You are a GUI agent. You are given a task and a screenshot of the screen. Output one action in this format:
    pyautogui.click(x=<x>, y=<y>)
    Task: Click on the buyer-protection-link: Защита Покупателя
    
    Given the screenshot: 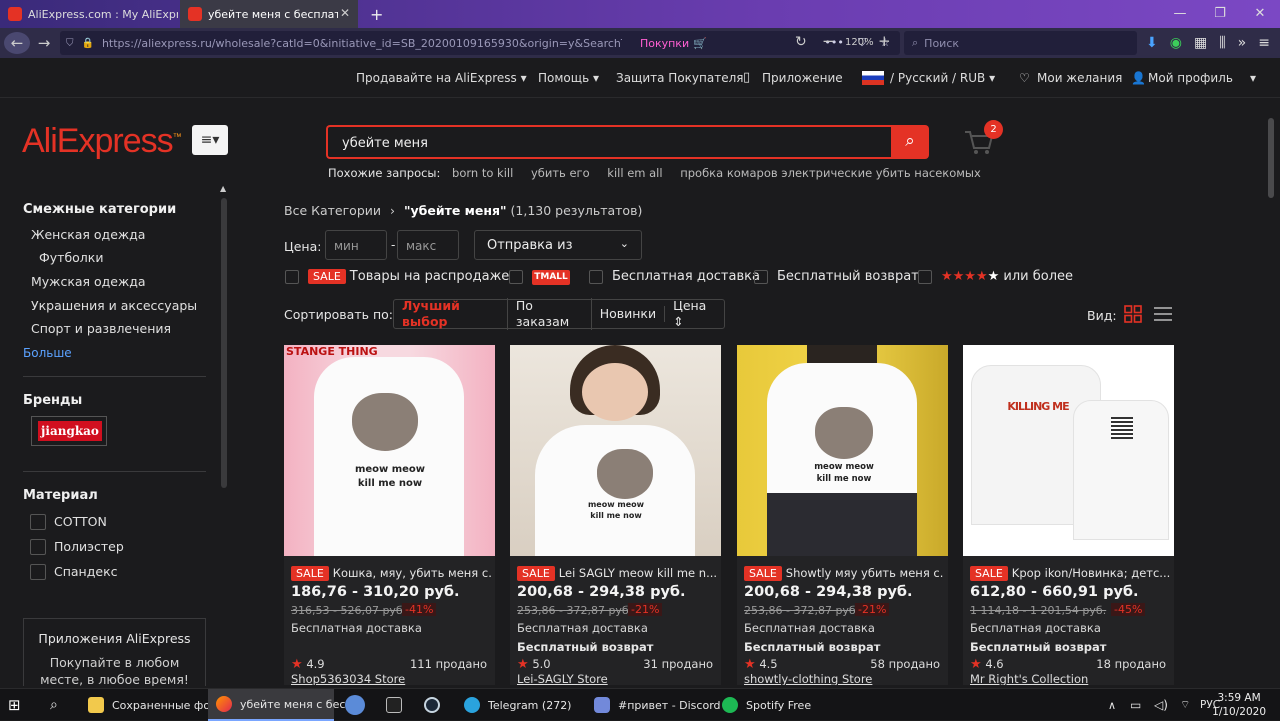 What is the action you would take?
    pyautogui.click(x=679, y=78)
    